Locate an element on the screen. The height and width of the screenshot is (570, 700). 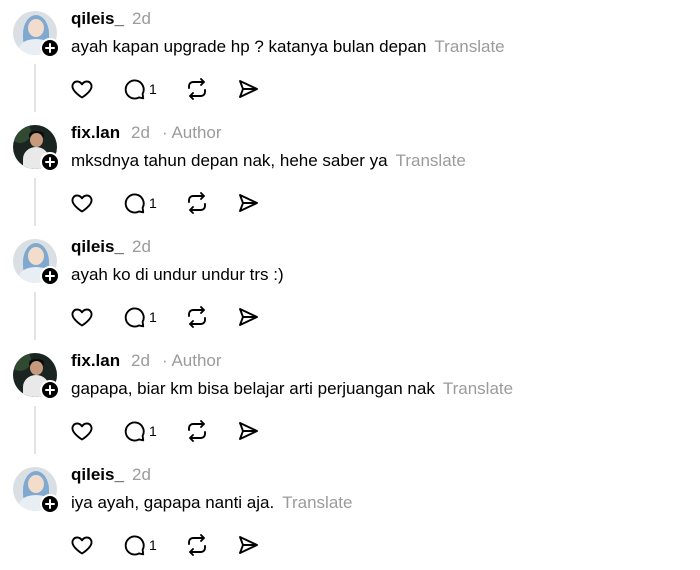
comment-body: ayah ko di undur undur trs :) is located at coordinates (177, 274).